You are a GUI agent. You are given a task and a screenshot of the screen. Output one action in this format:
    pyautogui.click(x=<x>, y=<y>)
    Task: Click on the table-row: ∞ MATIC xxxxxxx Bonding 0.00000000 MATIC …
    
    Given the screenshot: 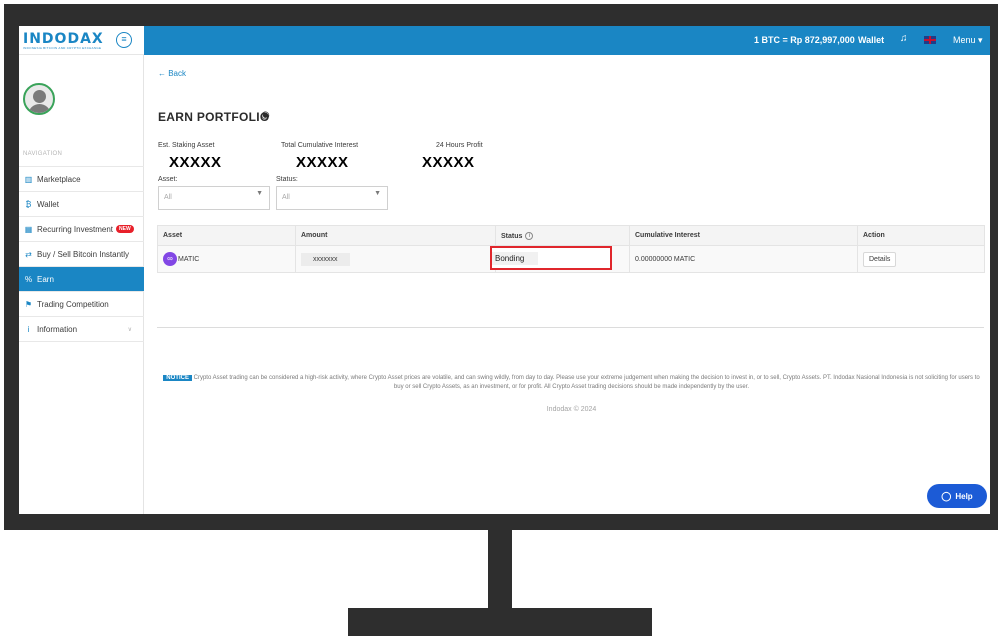 What is the action you would take?
    pyautogui.click(x=571, y=259)
    